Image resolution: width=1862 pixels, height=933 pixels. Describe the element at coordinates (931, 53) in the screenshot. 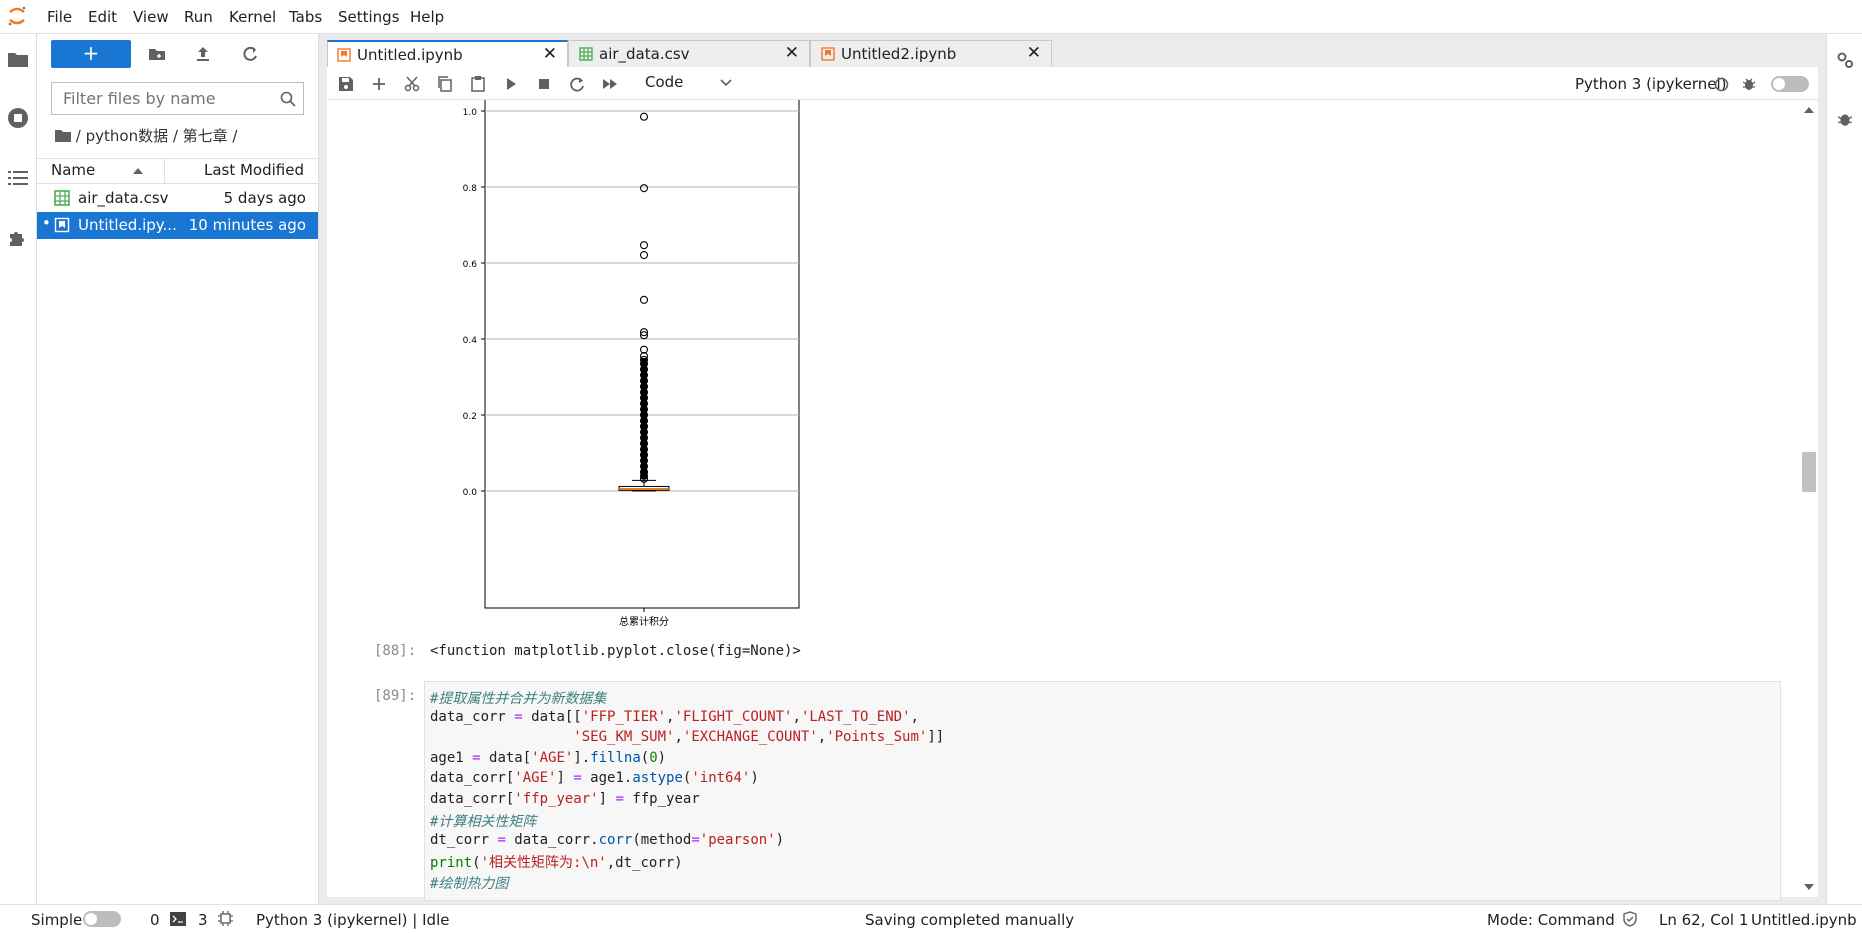

I see `tab-untitled2-ipynb: Untitled2.ipynb ✕` at that location.